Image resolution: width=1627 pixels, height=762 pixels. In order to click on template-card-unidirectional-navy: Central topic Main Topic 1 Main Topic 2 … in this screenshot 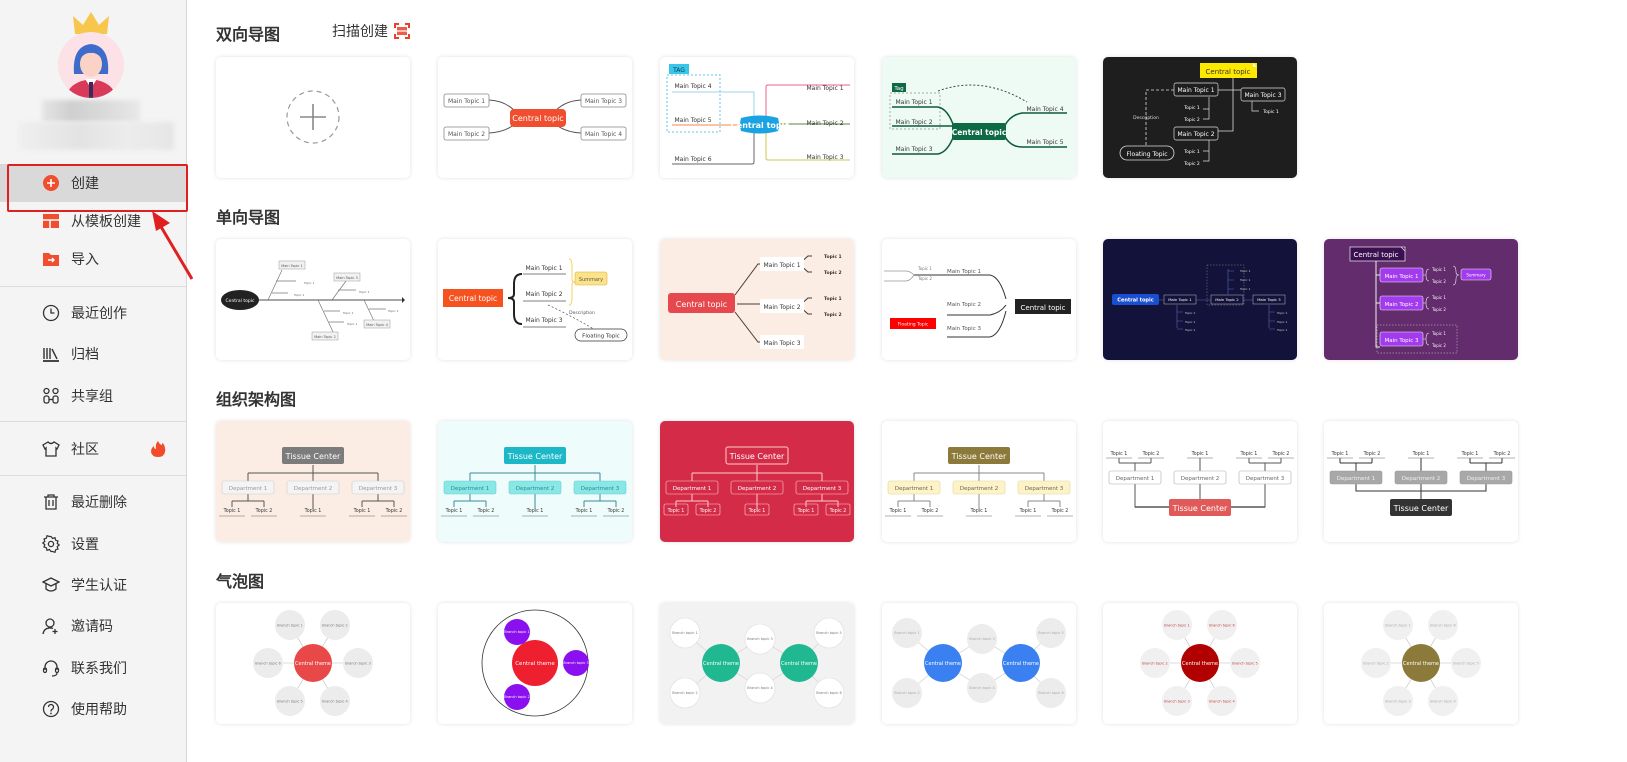, I will do `click(1200, 299)`.